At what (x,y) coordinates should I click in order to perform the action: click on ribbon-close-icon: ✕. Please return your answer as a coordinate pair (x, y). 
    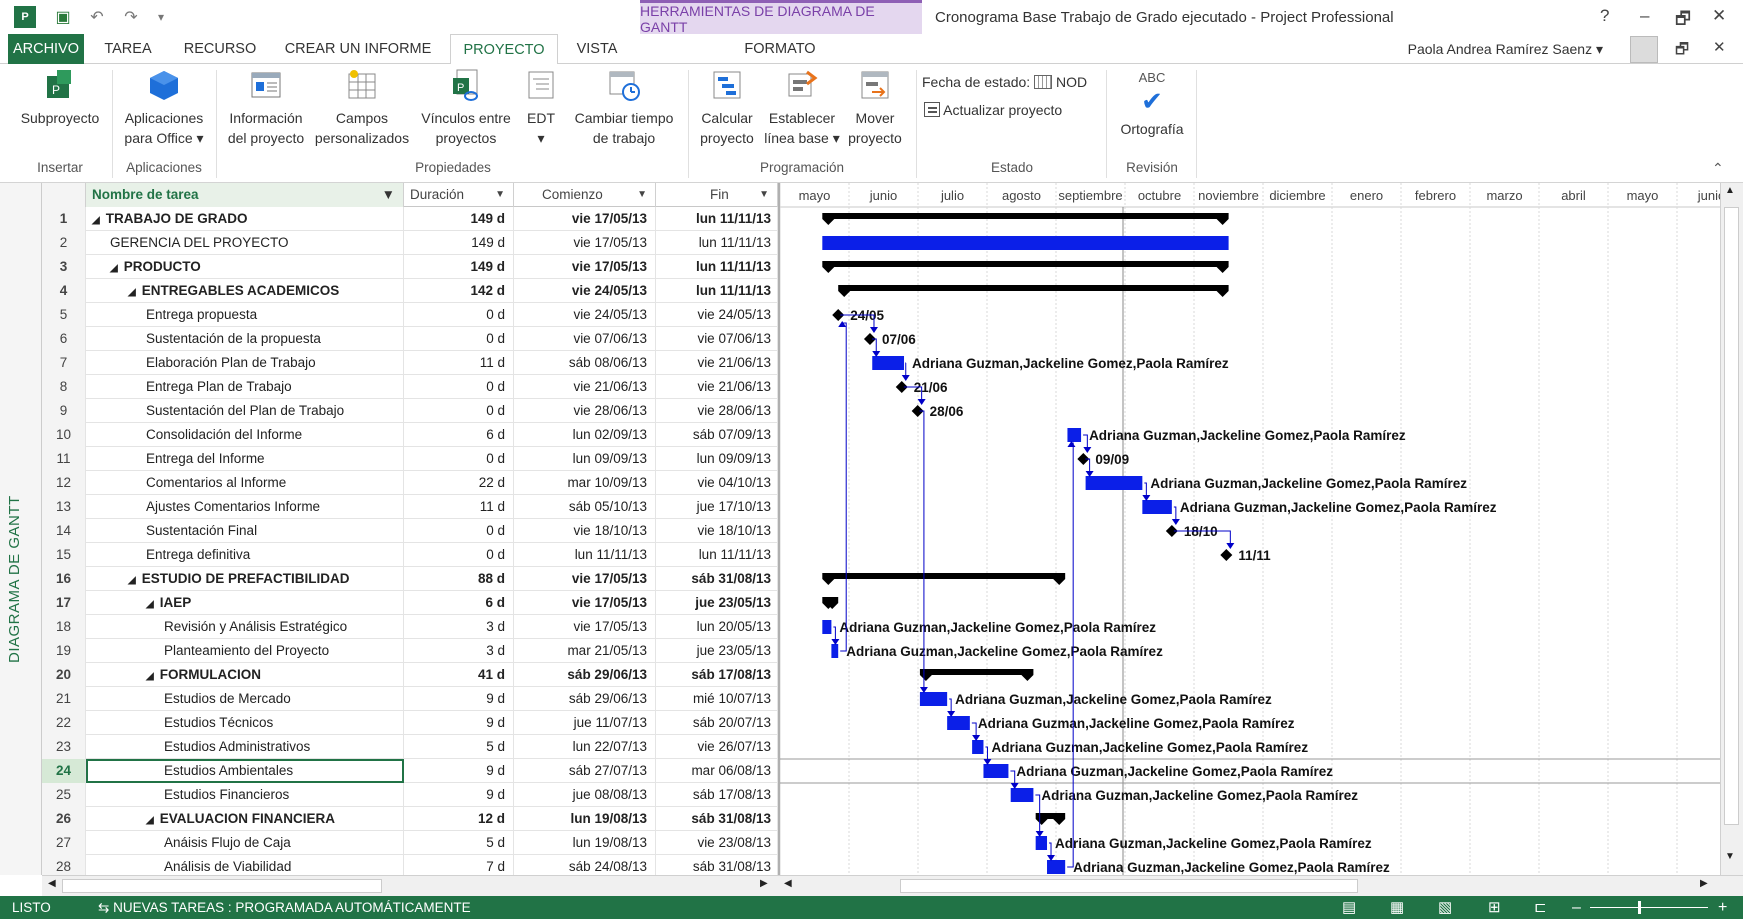
    Looking at the image, I should click on (1719, 47).